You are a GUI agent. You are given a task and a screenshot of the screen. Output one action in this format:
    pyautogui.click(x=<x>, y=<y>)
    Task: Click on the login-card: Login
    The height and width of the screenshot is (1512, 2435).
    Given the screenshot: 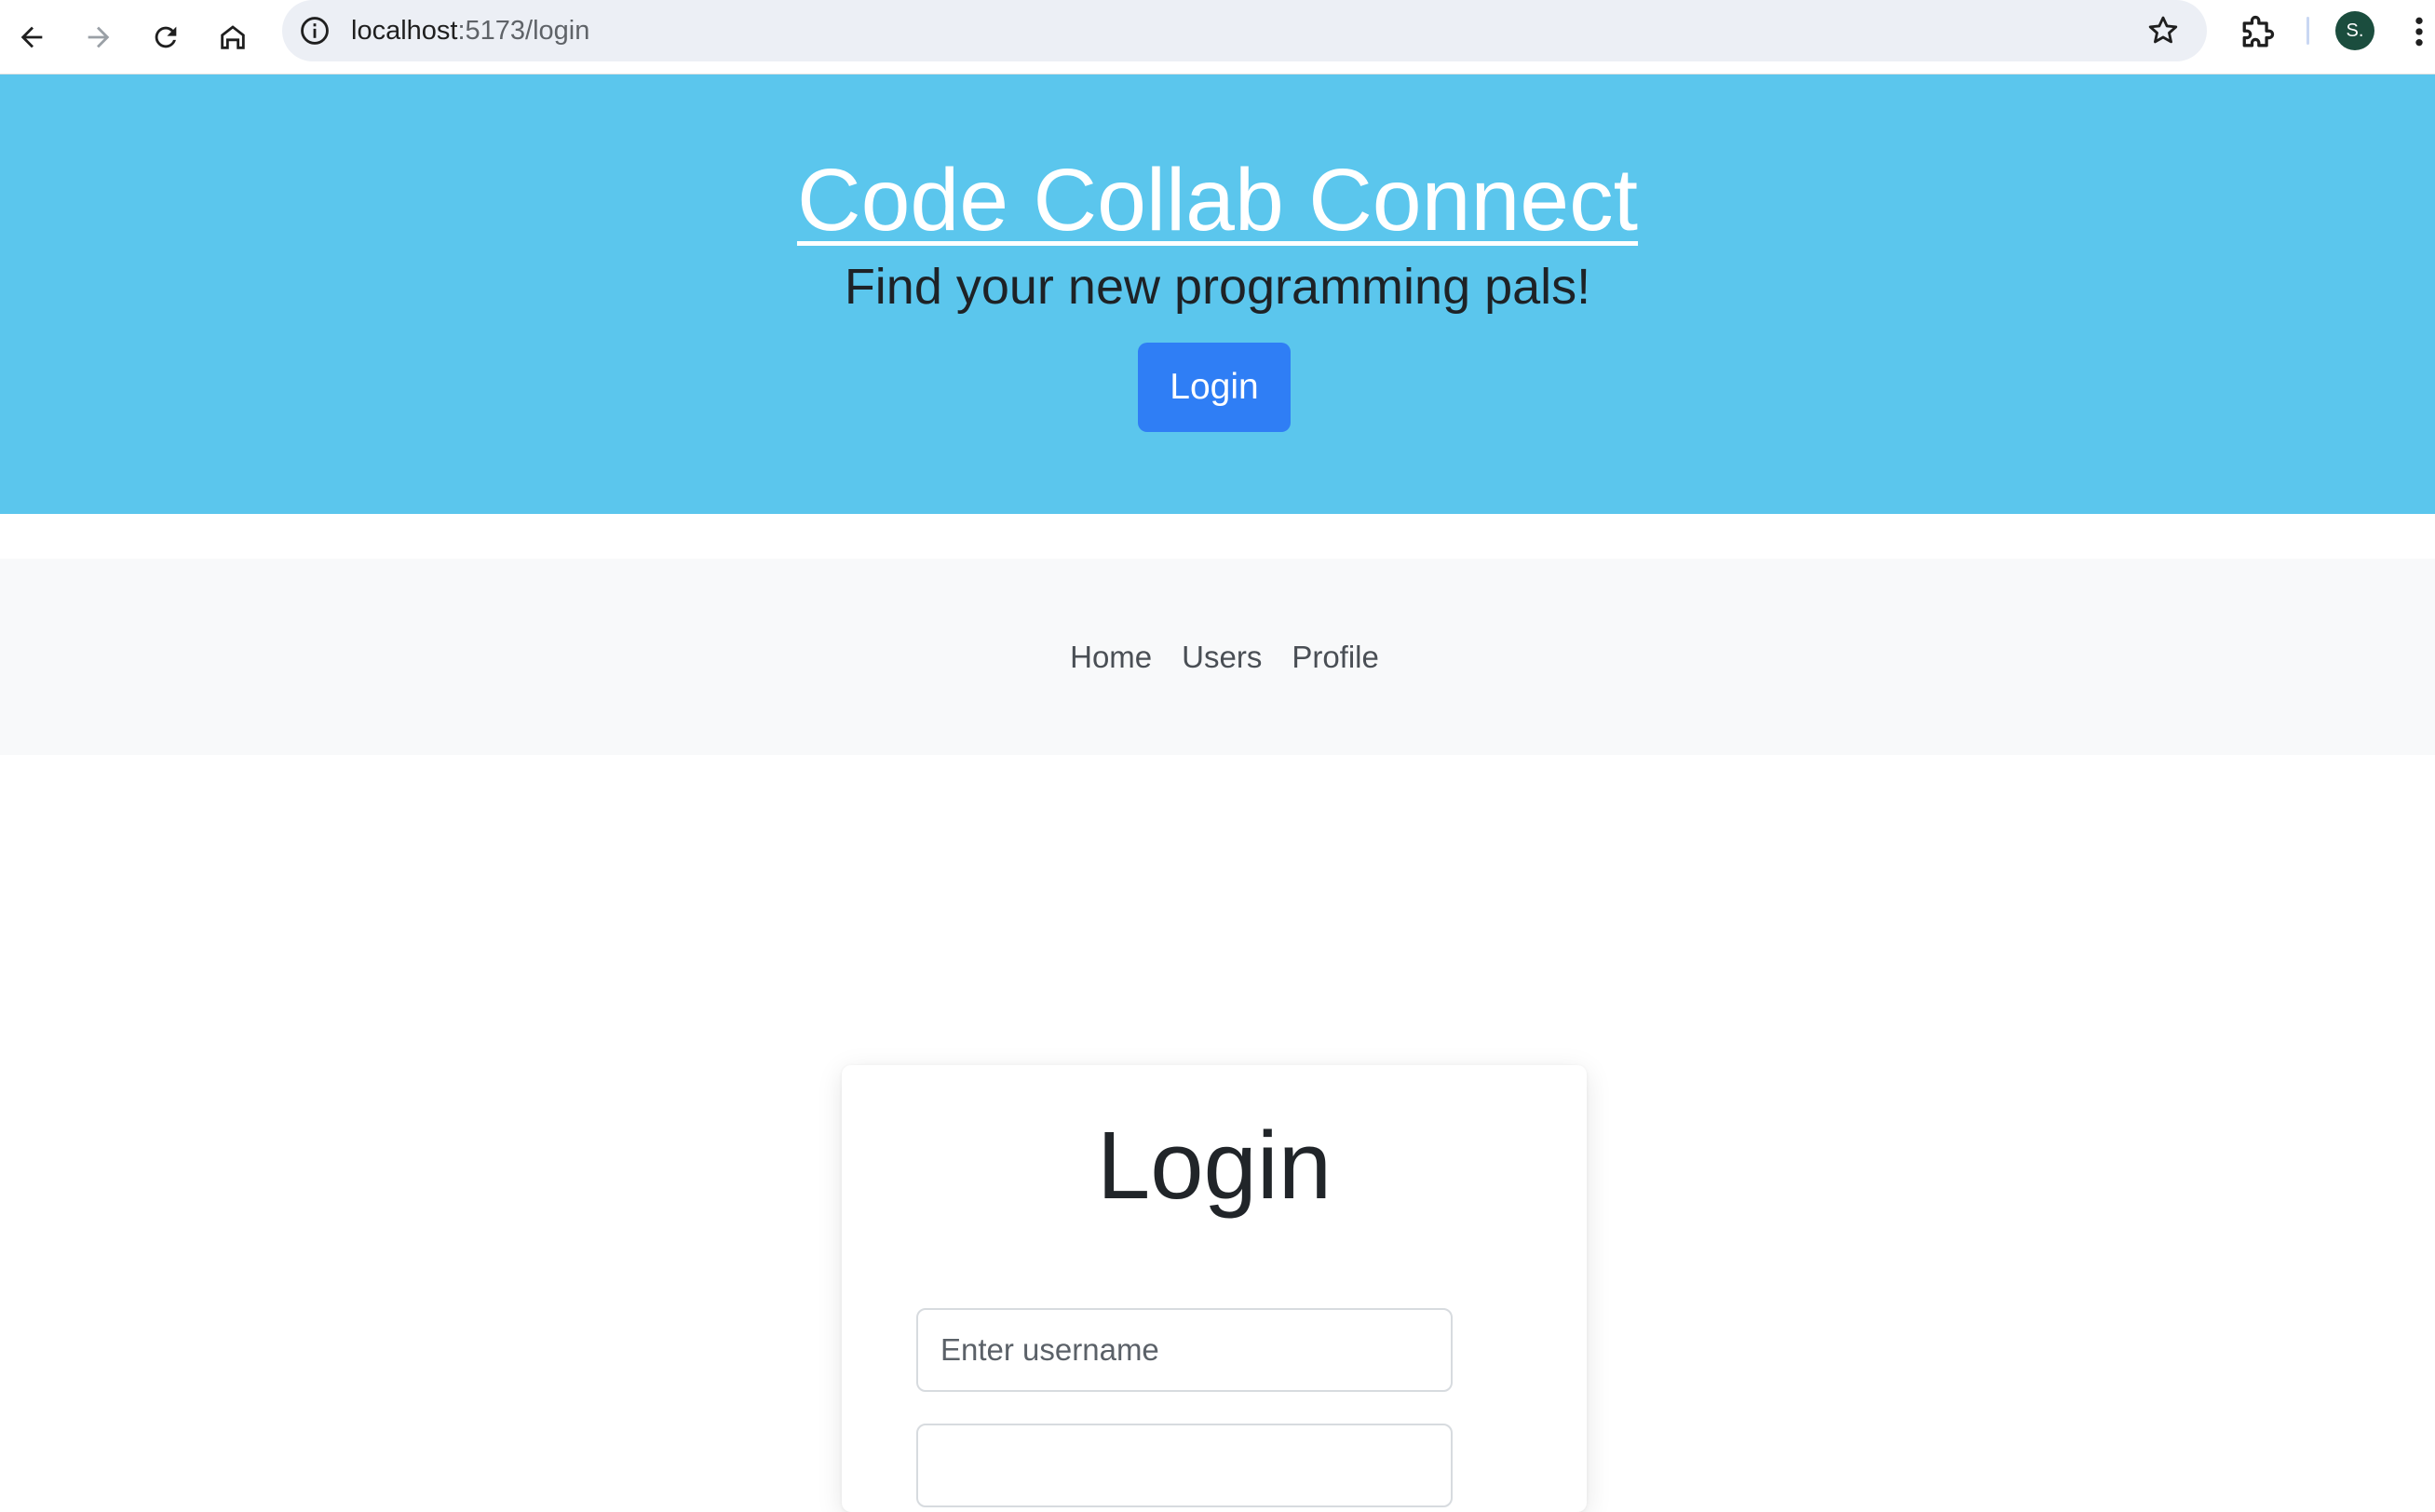 What is the action you would take?
    pyautogui.click(x=1214, y=1288)
    